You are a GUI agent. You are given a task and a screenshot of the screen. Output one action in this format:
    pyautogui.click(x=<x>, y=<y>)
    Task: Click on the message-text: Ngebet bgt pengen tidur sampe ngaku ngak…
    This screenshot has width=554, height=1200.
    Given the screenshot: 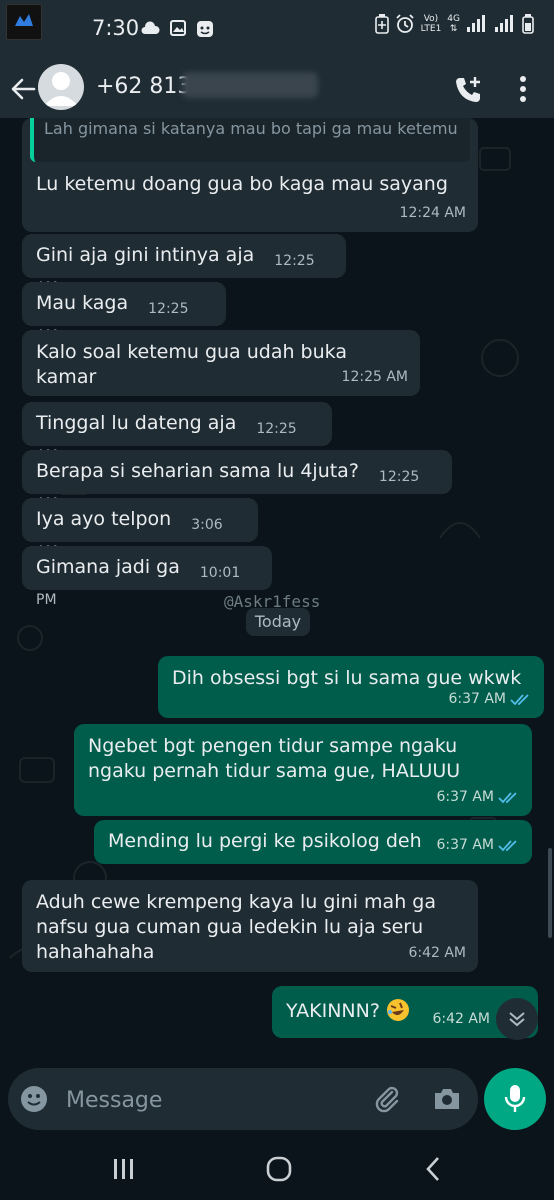 What is the action you would take?
    pyautogui.click(x=274, y=758)
    